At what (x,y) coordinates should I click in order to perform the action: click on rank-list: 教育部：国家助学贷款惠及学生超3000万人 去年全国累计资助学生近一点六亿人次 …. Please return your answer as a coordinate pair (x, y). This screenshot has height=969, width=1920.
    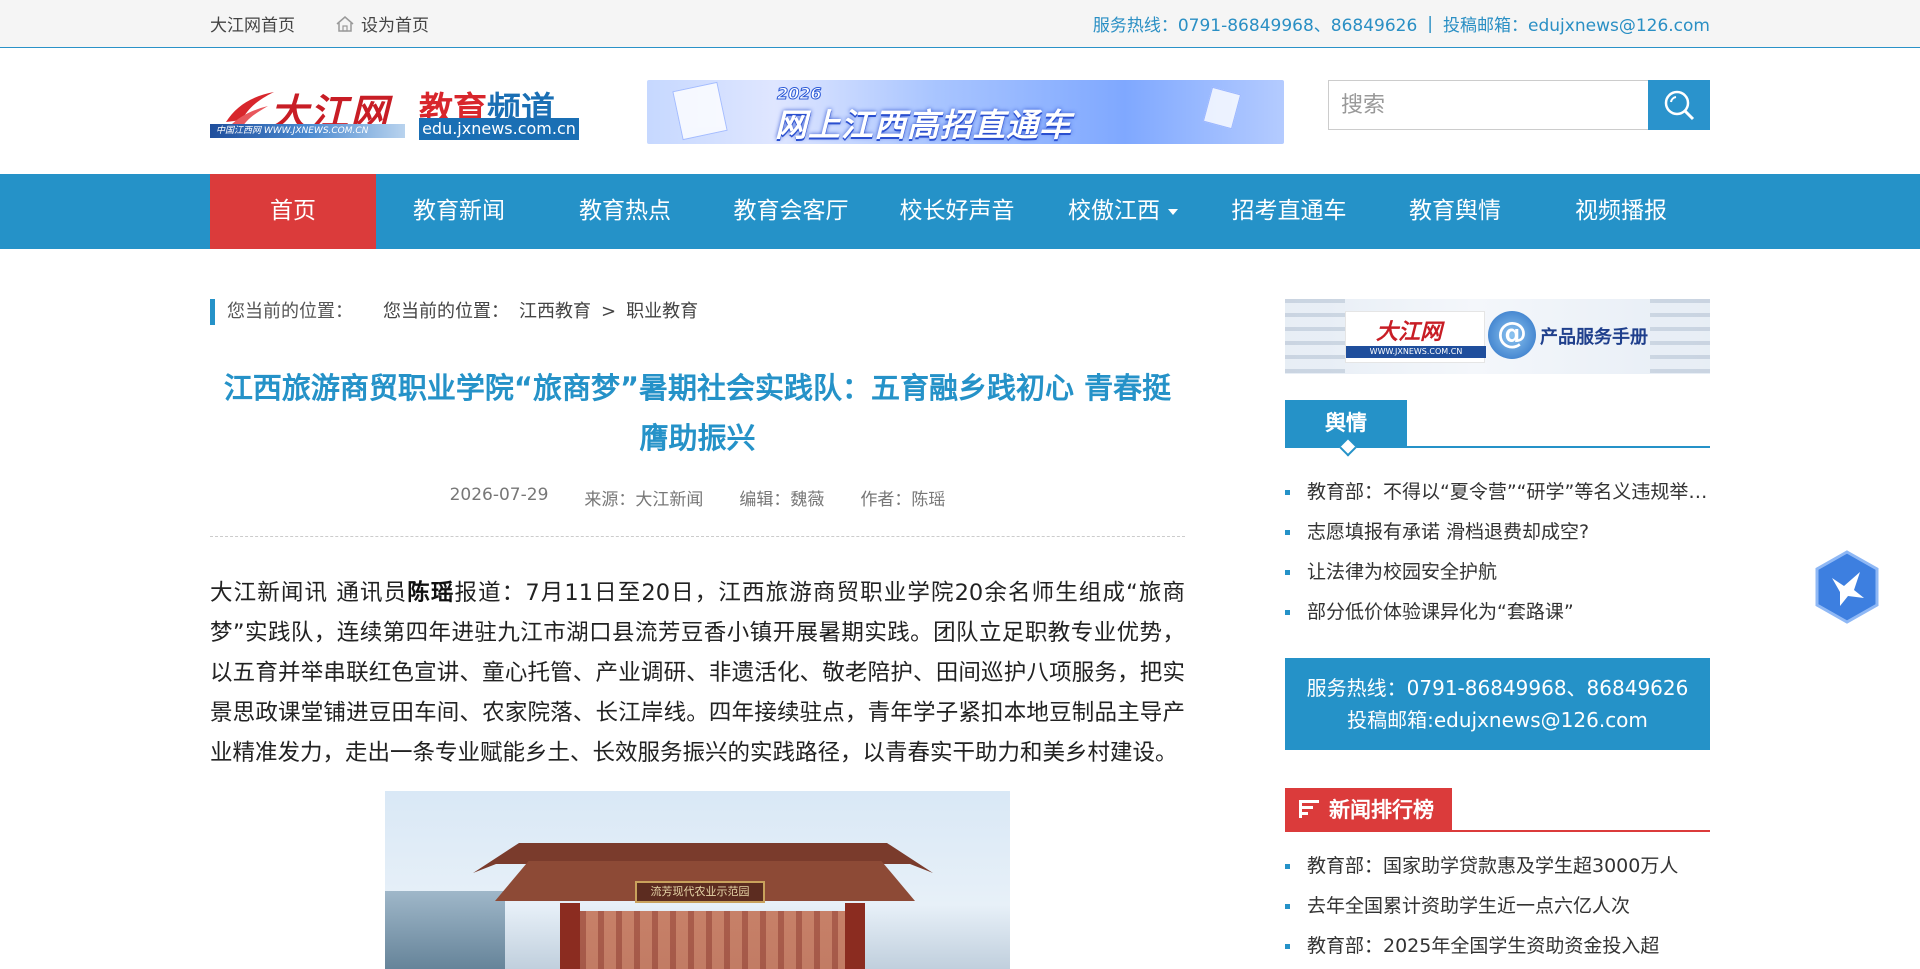
    Looking at the image, I should click on (1497, 906).